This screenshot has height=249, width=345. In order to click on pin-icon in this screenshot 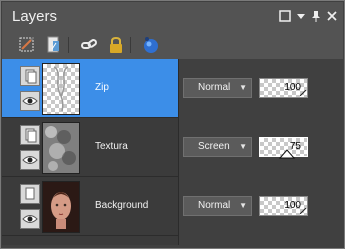, I will do `click(316, 16)`.